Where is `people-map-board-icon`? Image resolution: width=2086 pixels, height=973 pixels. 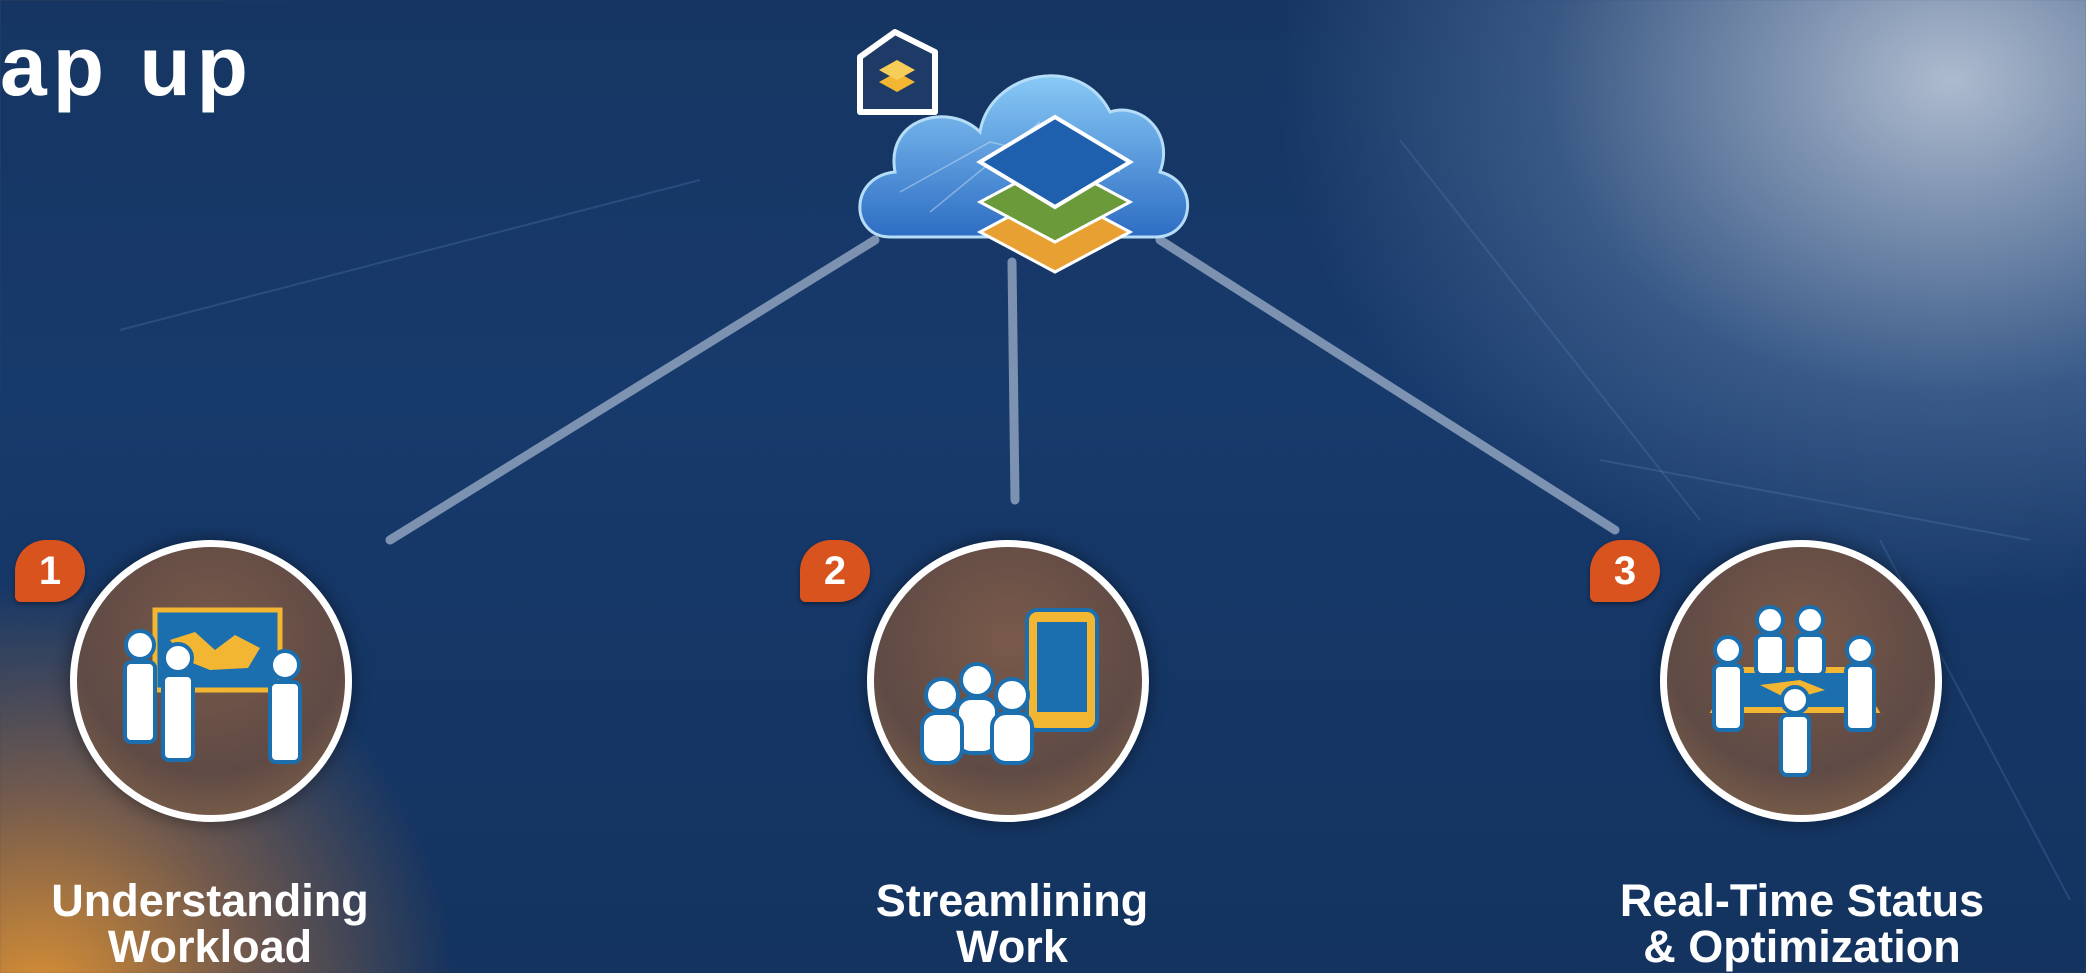 people-map-board-icon is located at coordinates (212, 685).